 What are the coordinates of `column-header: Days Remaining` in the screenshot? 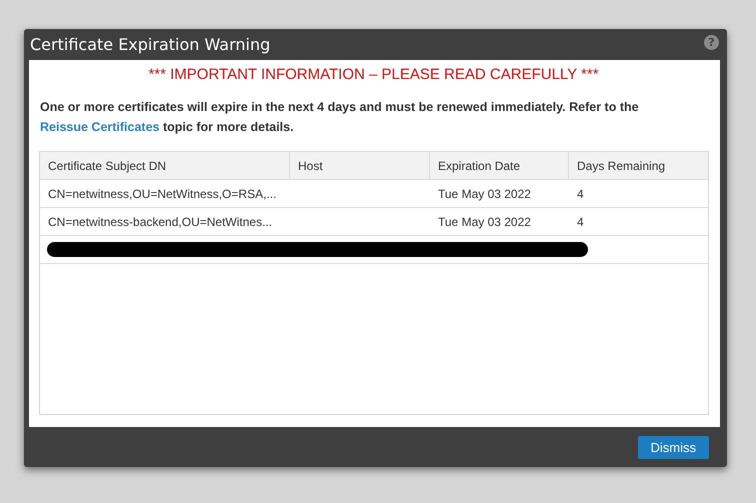 It's located at (638, 165).